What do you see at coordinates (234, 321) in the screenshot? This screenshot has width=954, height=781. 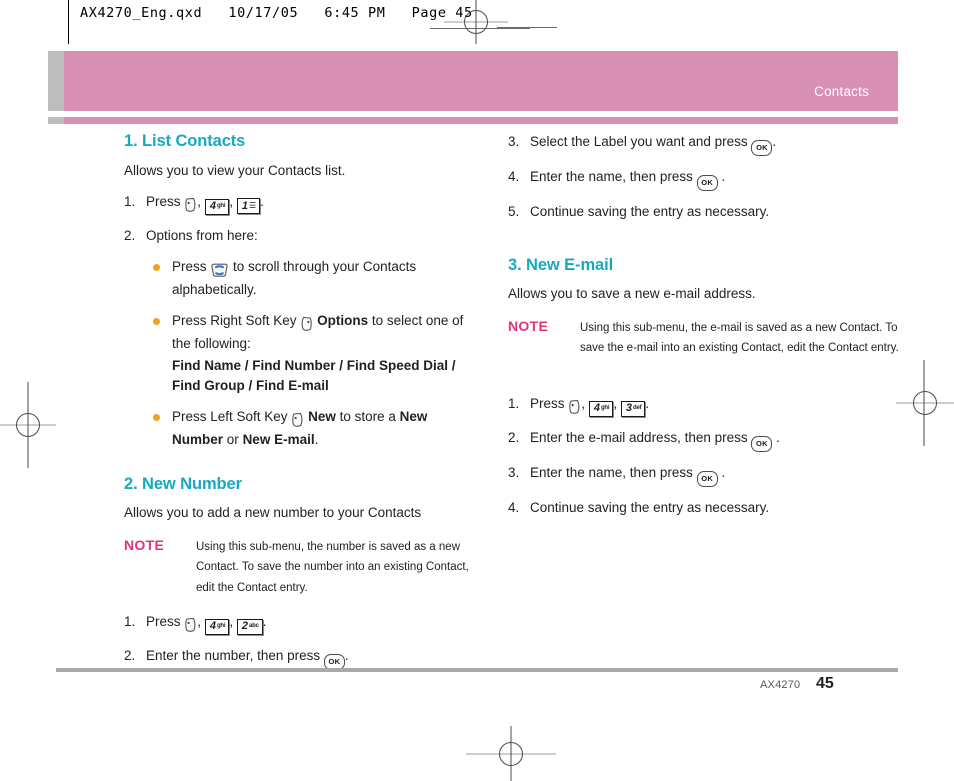 I see `bullet-text: Press Right Soft Key` at bounding box center [234, 321].